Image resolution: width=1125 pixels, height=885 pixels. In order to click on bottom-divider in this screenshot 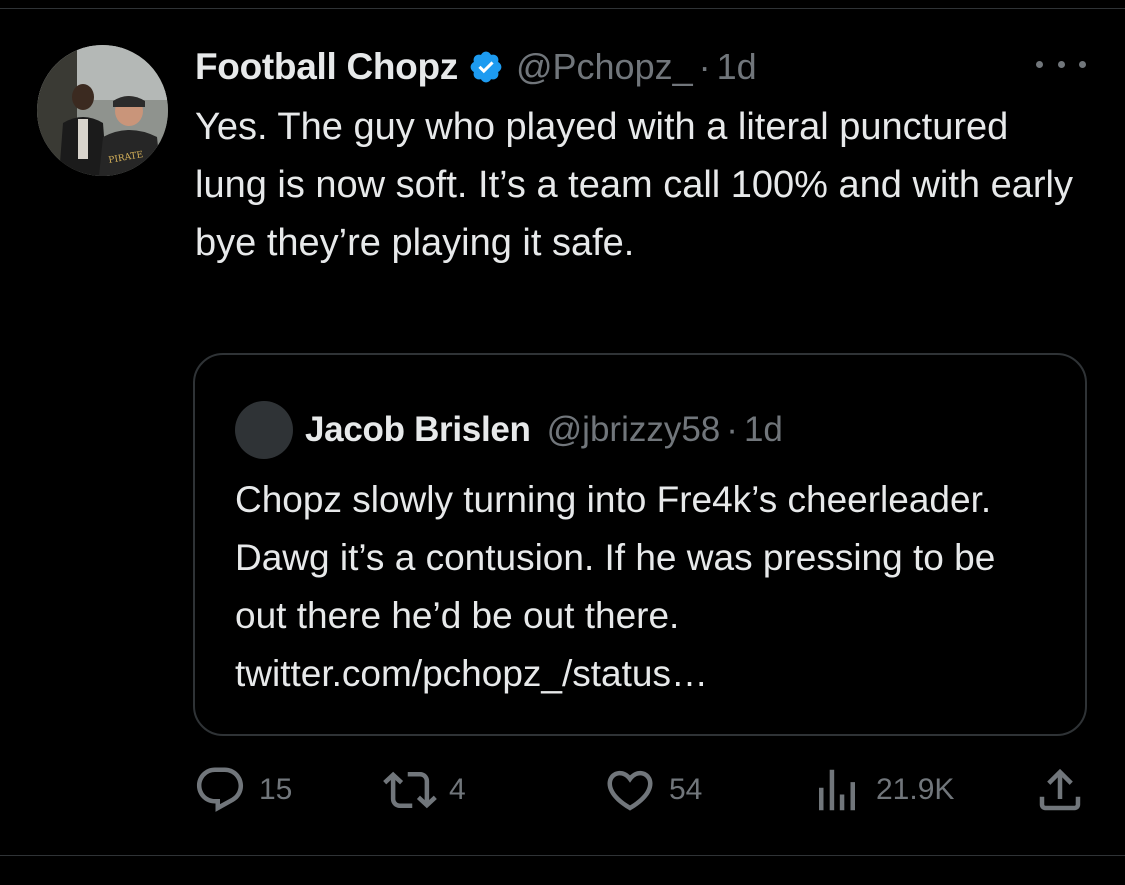, I will do `click(562, 855)`.